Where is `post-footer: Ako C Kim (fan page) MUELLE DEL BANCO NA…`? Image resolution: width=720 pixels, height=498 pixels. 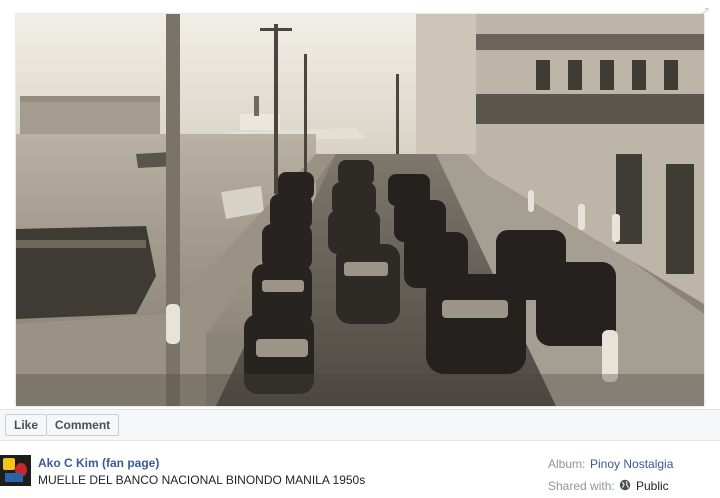 post-footer: Ako C Kim (fan page) MUELLE DEL BANCO NA… is located at coordinates (360, 469).